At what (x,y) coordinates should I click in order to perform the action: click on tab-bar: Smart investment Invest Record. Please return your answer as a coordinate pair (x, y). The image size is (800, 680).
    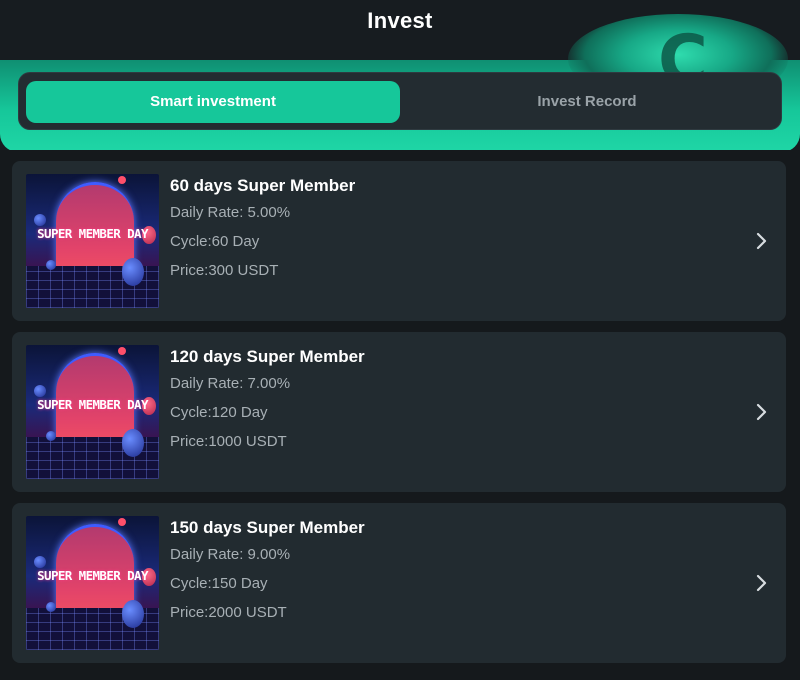
    Looking at the image, I should click on (400, 101).